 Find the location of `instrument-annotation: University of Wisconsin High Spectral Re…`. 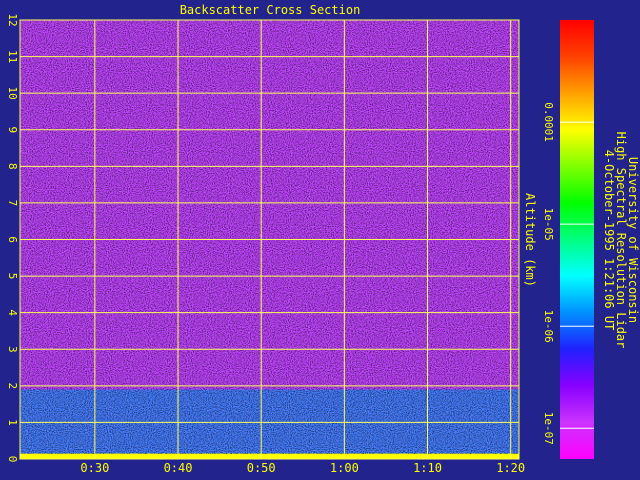

instrument-annotation: University of Wisconsin High Spectral Re… is located at coordinates (621, 240).